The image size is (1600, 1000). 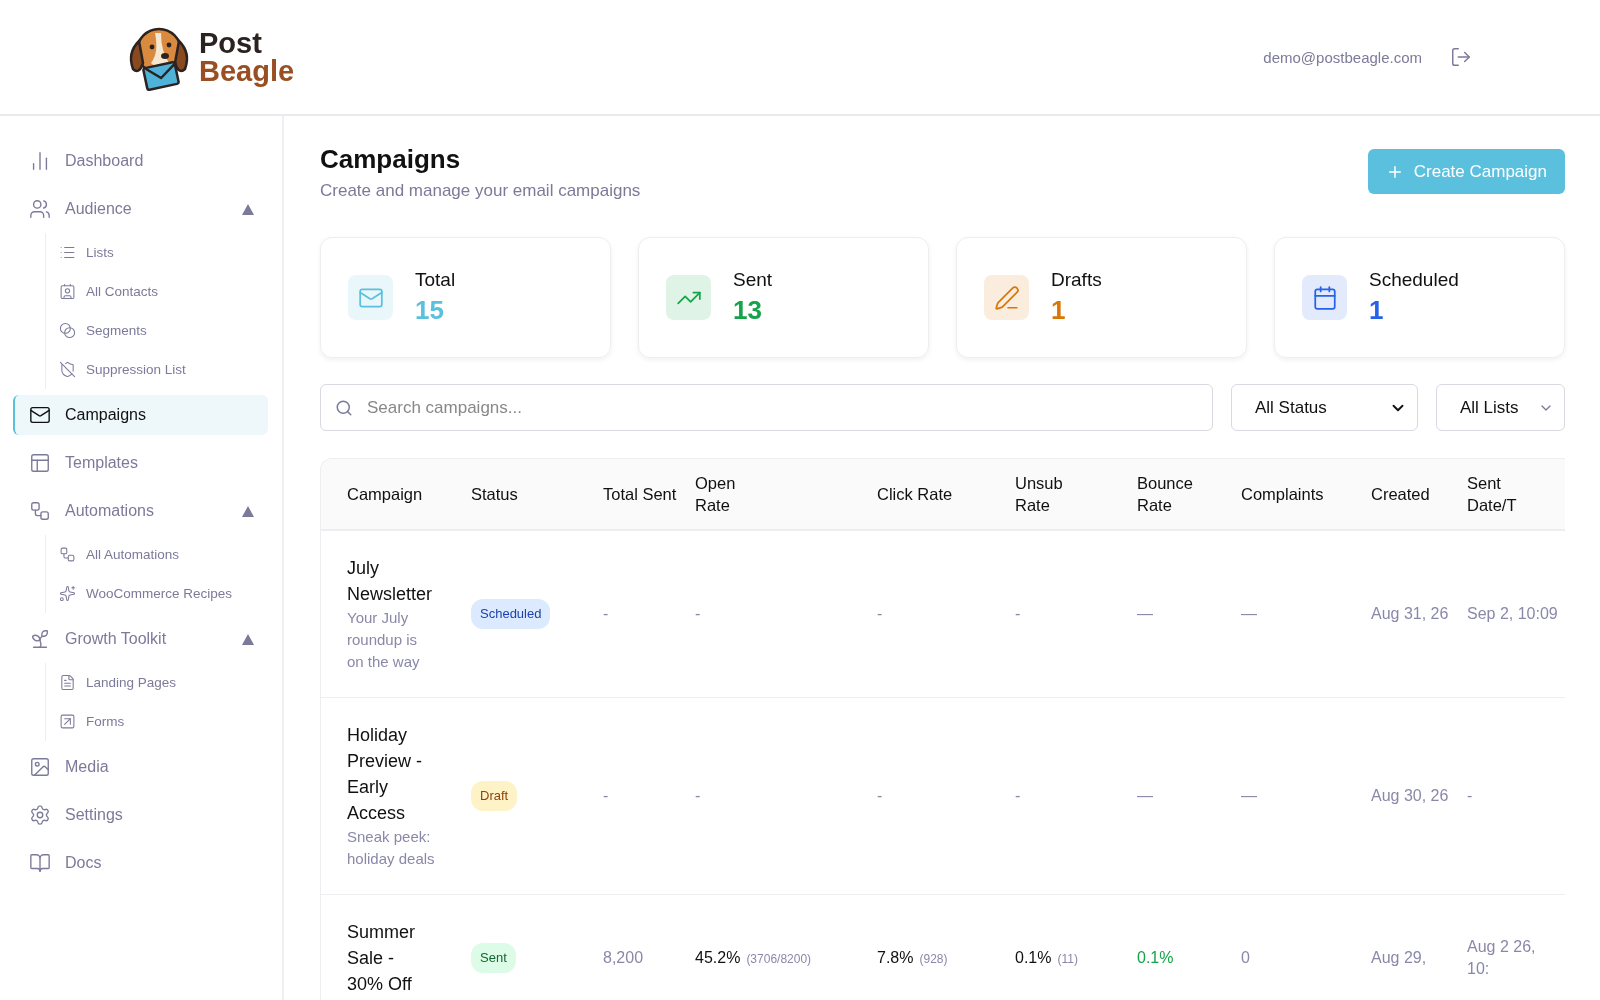 What do you see at coordinates (1410, 613) in the screenshot?
I see `table-cell: Aug 31, 26` at bounding box center [1410, 613].